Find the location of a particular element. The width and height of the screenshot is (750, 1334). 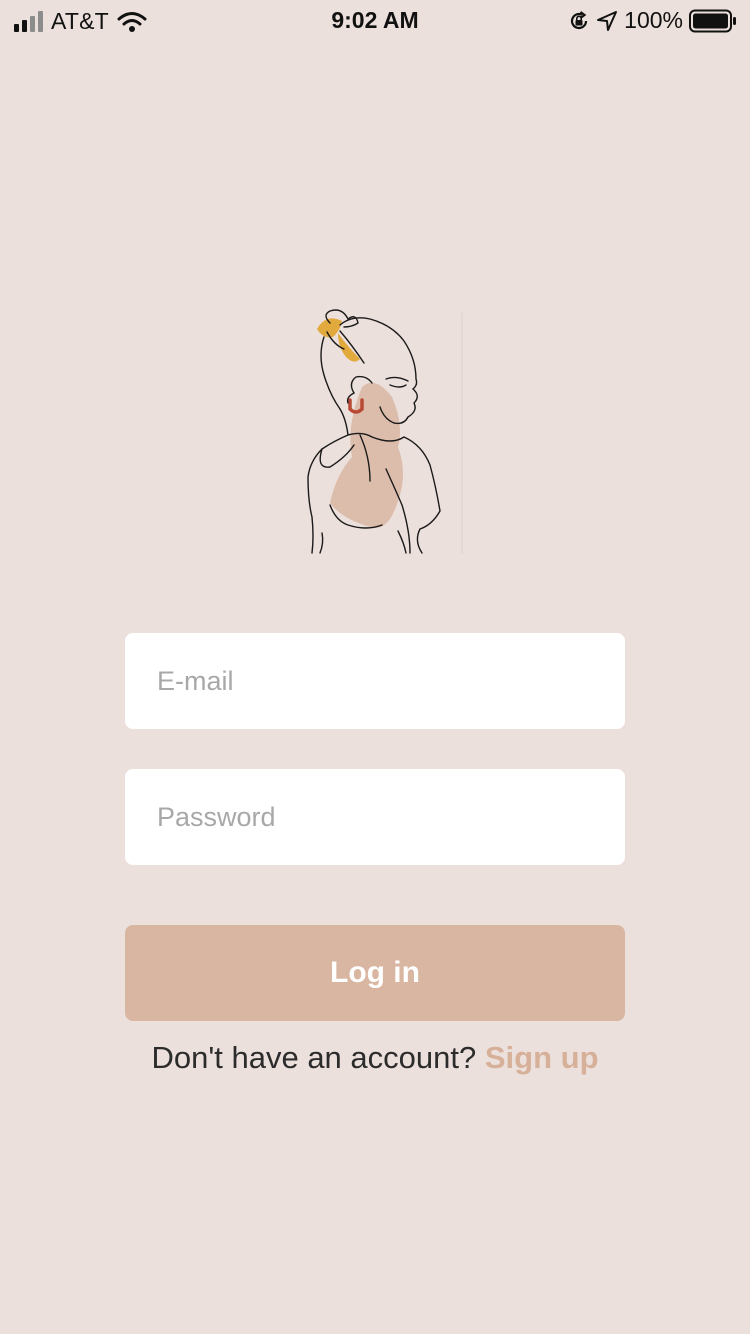

status-bar: AT&T 9:02 AM 100% is located at coordinates (375, 20).